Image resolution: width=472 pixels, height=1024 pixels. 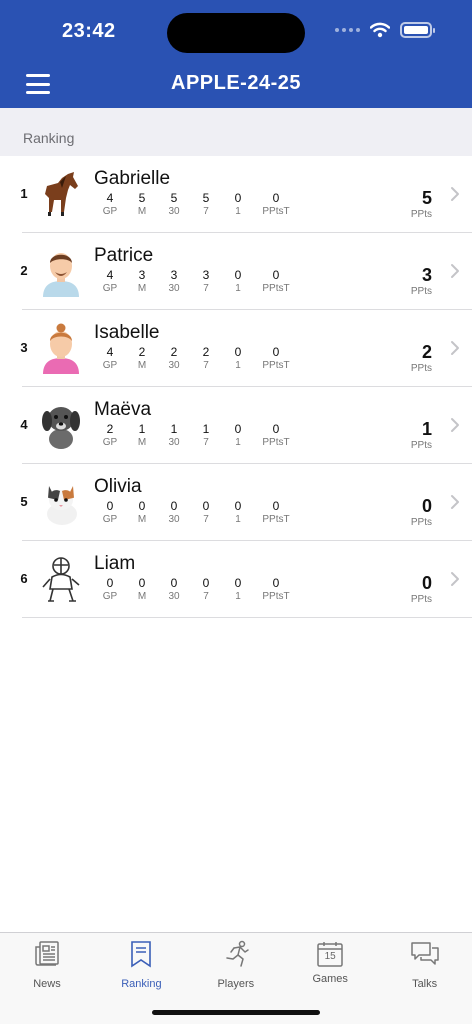 I want to click on ranking-row: 3 Isabelle 4 GP 2 M 2 30 2 7 0 1 0 PPtsT 2 PPts, so click(x=246, y=348).